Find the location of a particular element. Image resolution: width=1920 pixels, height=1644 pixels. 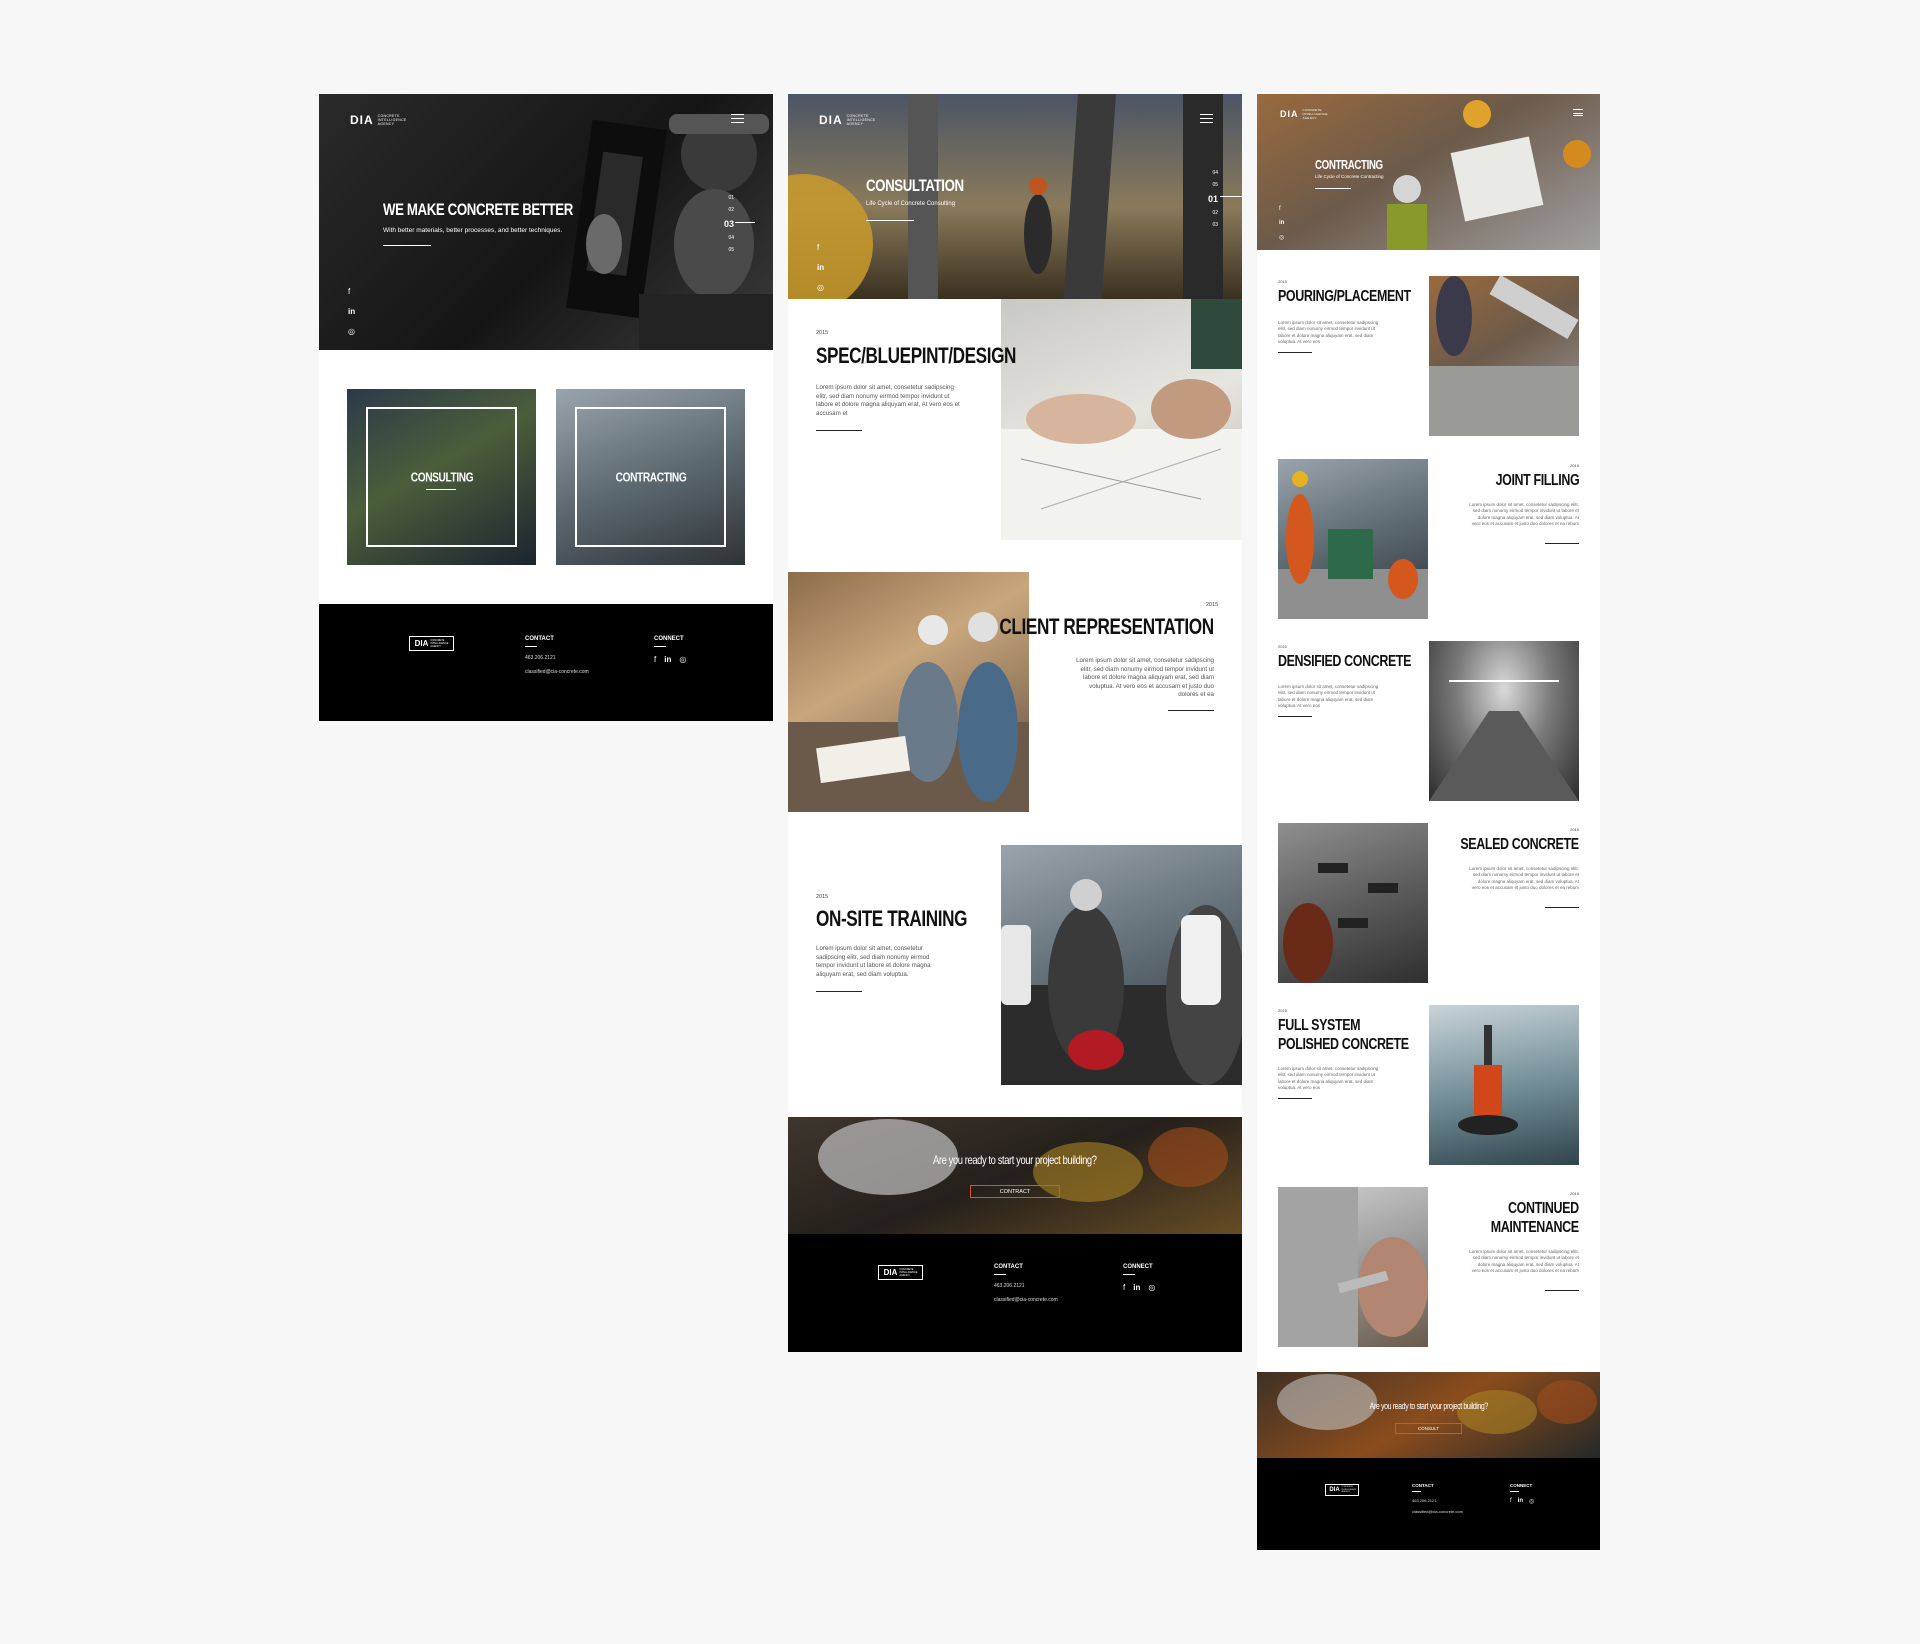

consulting-card: CONSULTING is located at coordinates (441, 477).